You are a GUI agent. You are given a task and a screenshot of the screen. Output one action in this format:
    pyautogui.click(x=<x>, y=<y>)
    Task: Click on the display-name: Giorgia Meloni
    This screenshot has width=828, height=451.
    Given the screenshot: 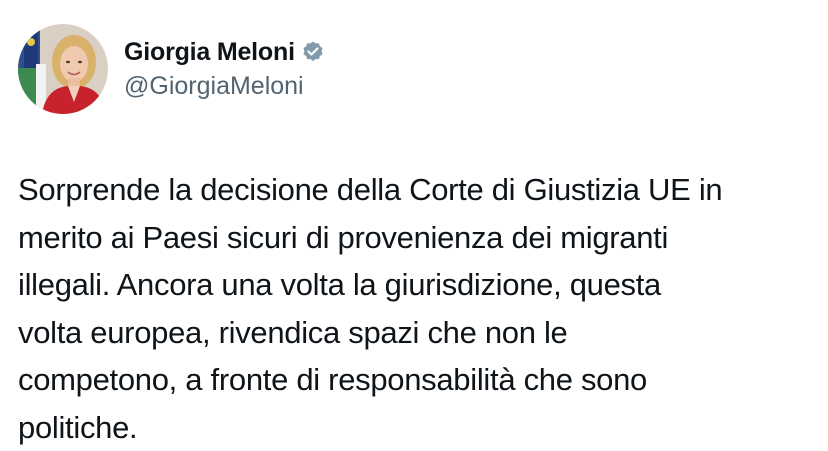 What is the action you would take?
    pyautogui.click(x=209, y=52)
    